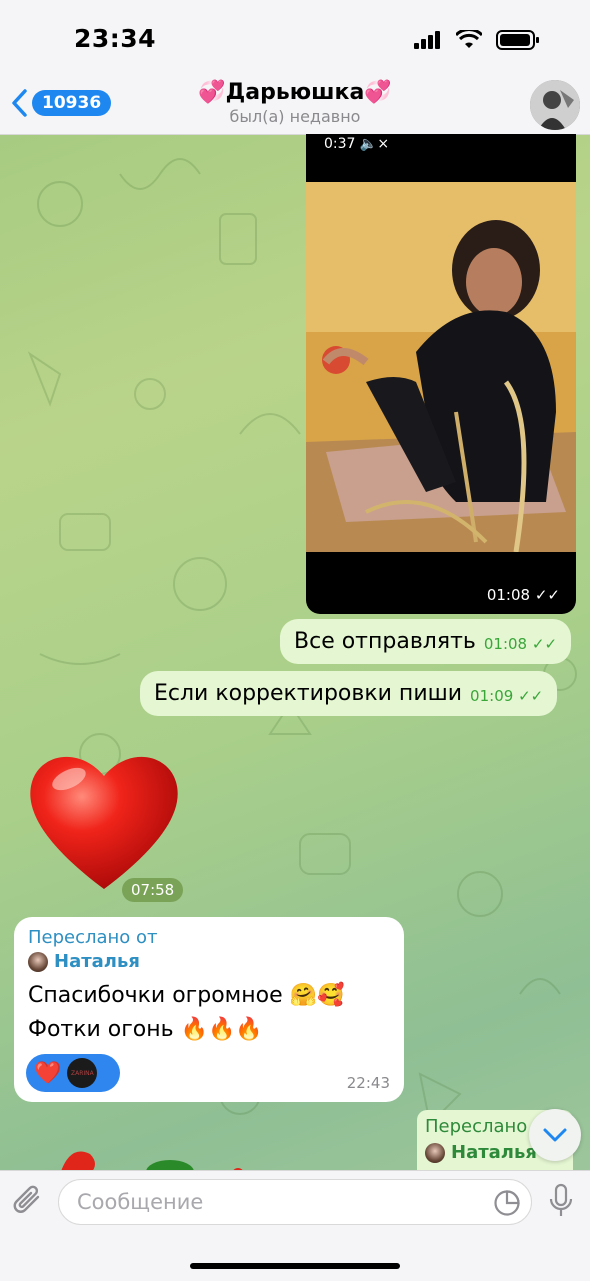  Describe the element at coordinates (82, 1073) in the screenshot. I see `reactor-avatar: ZARINA` at that location.